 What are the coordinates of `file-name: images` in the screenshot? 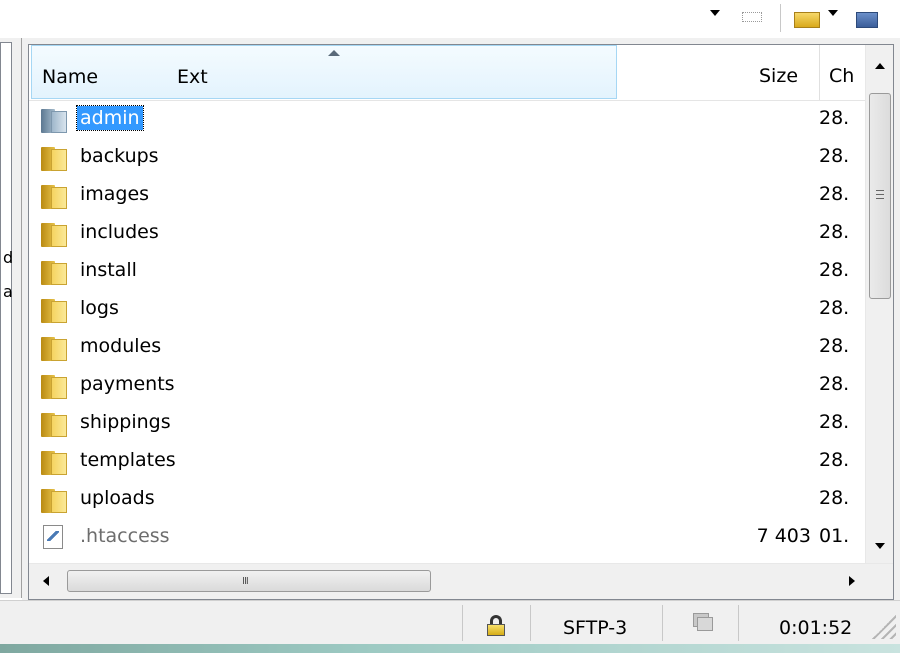 It's located at (114, 194).